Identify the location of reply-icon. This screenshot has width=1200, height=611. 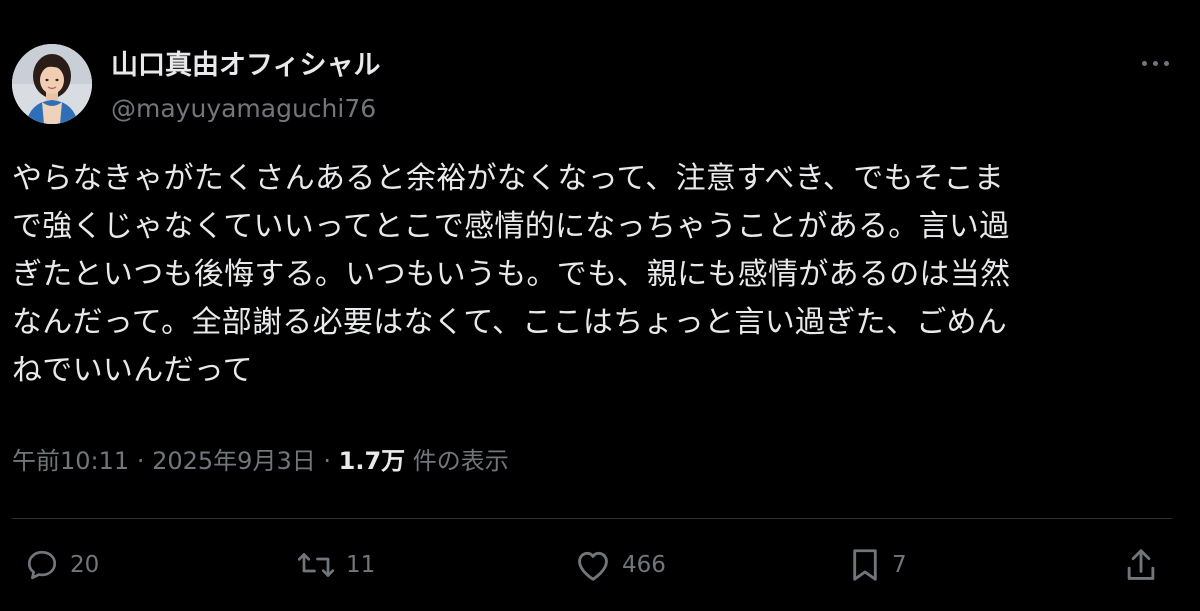
(42, 565).